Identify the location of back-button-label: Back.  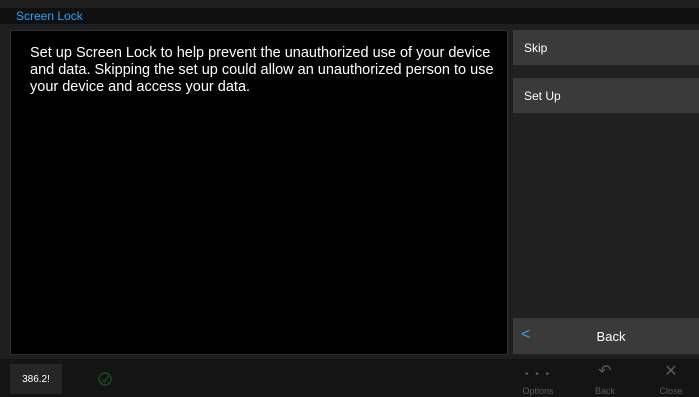
(611, 336).